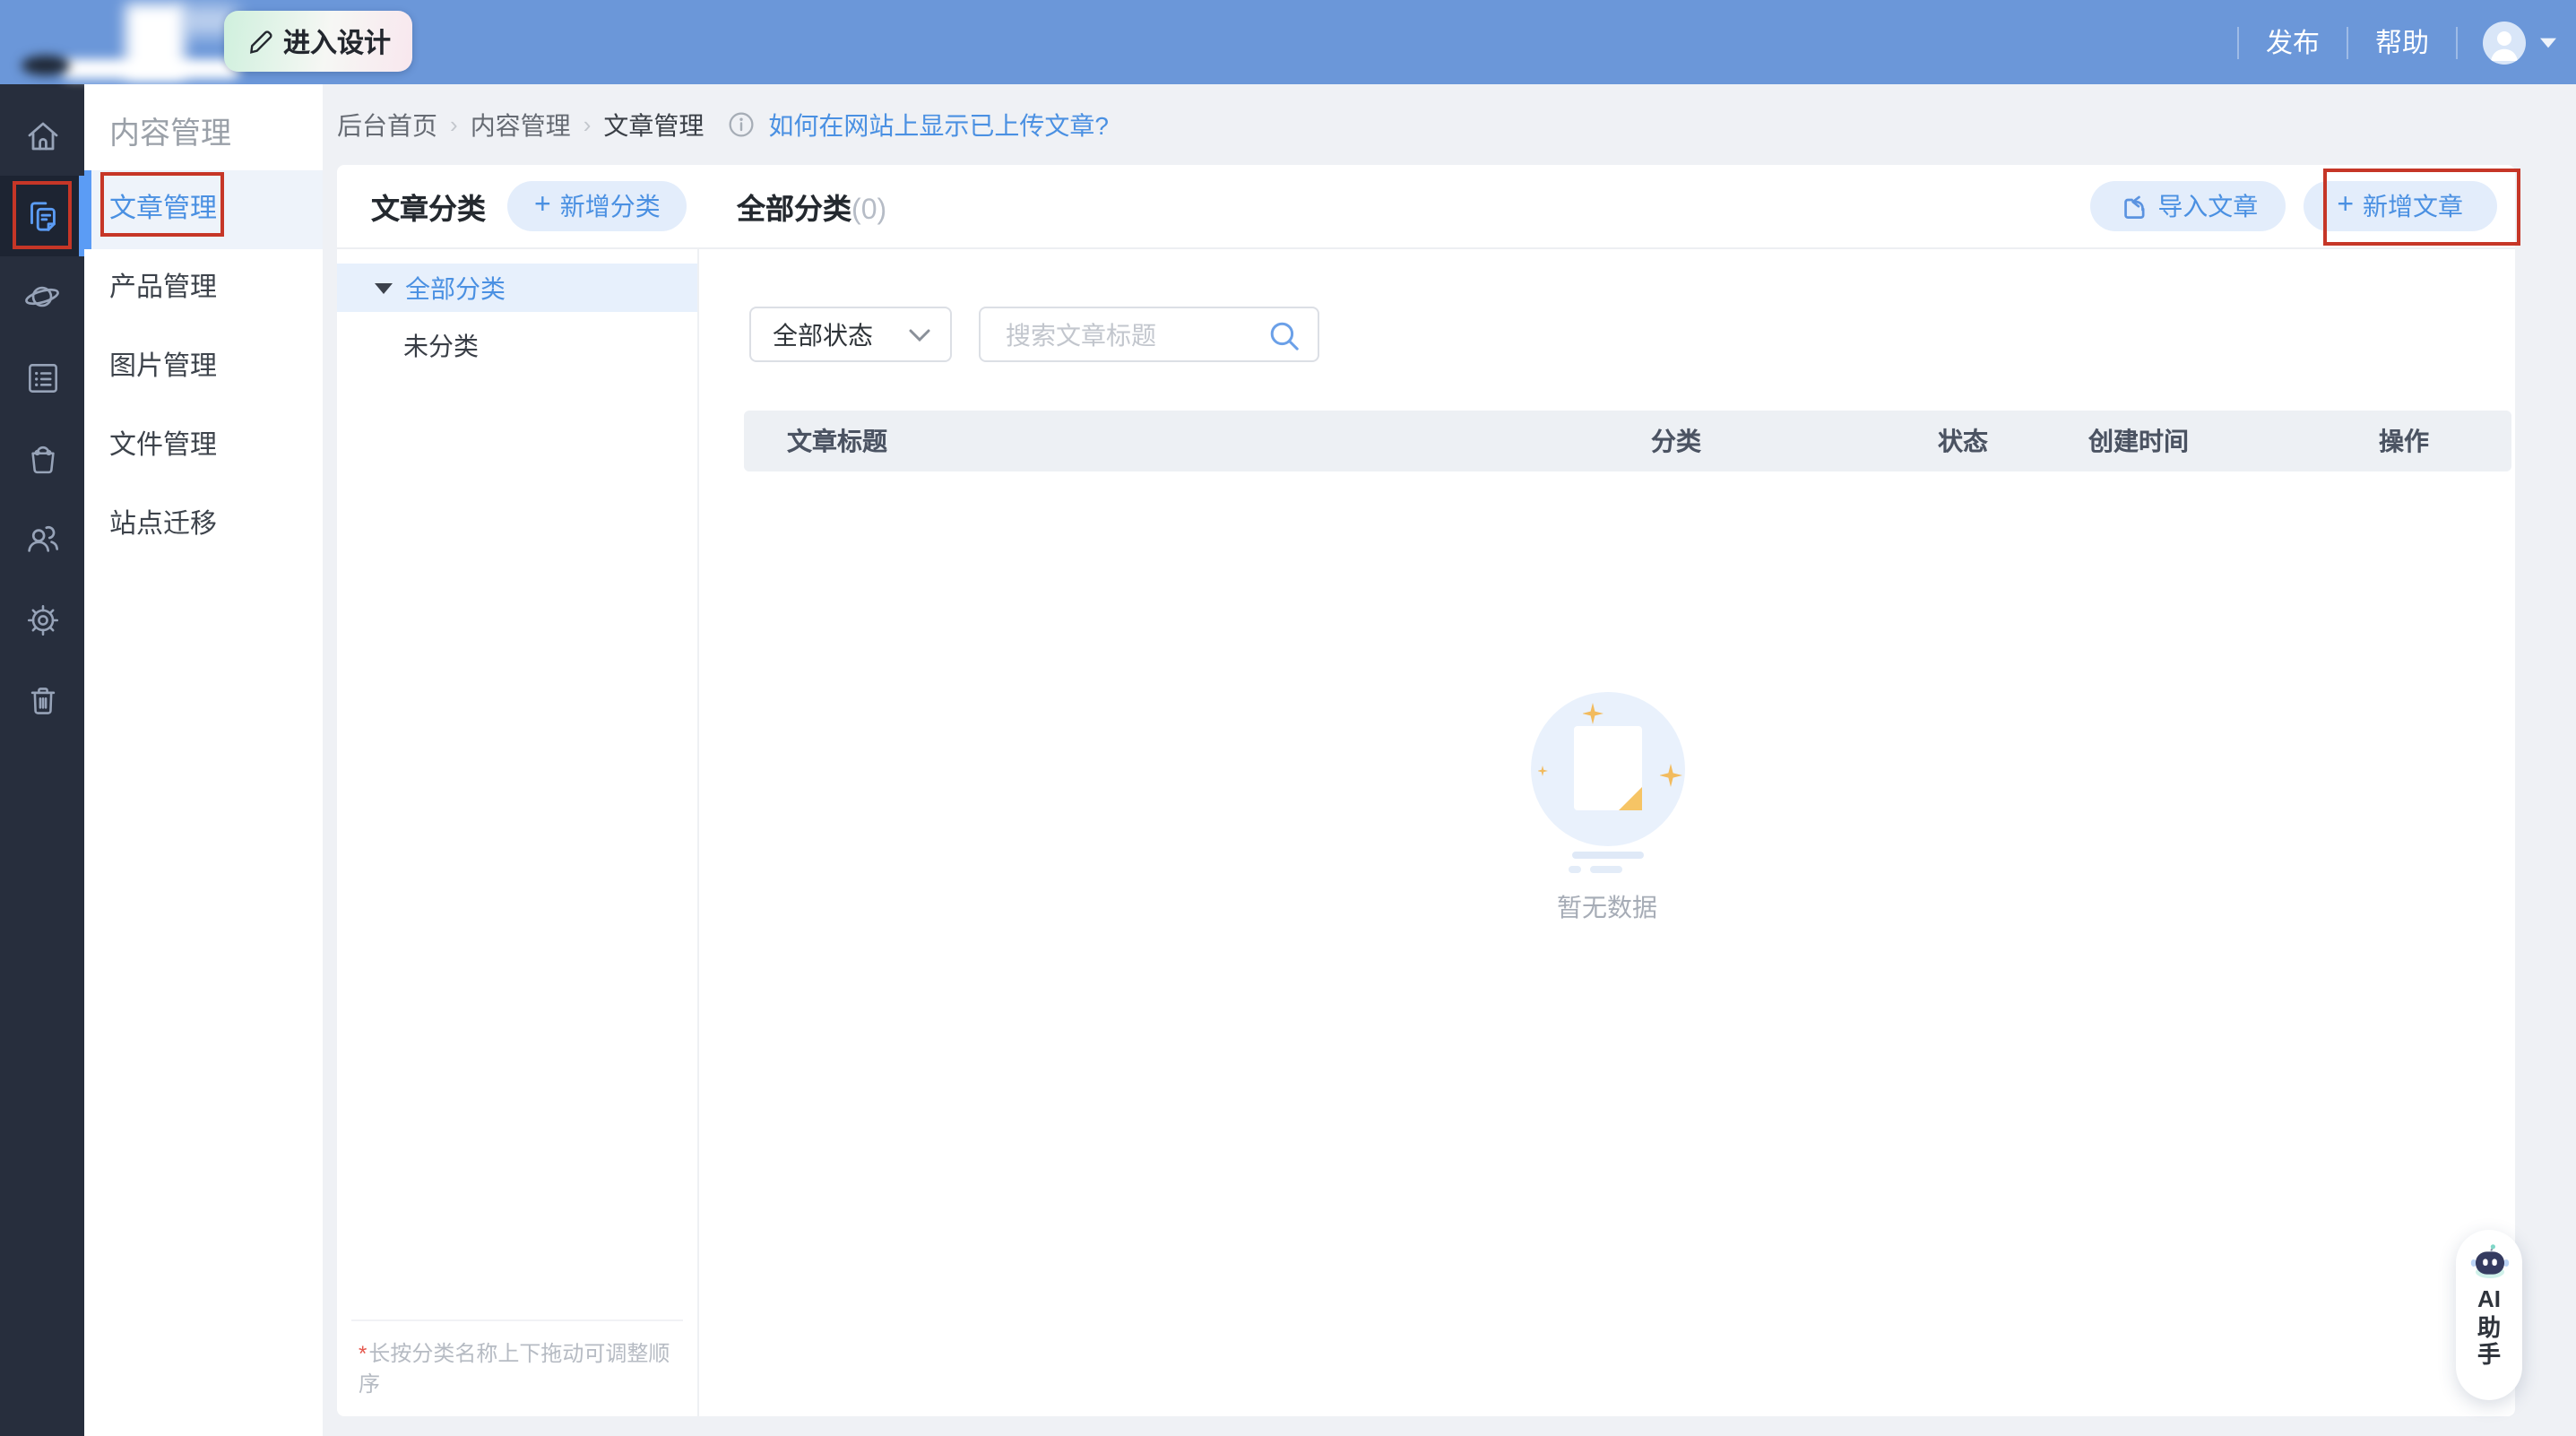 The width and height of the screenshot is (2576, 1436). Describe the element at coordinates (203, 288) in the screenshot. I see `submenu-item-products: 产品管理` at that location.